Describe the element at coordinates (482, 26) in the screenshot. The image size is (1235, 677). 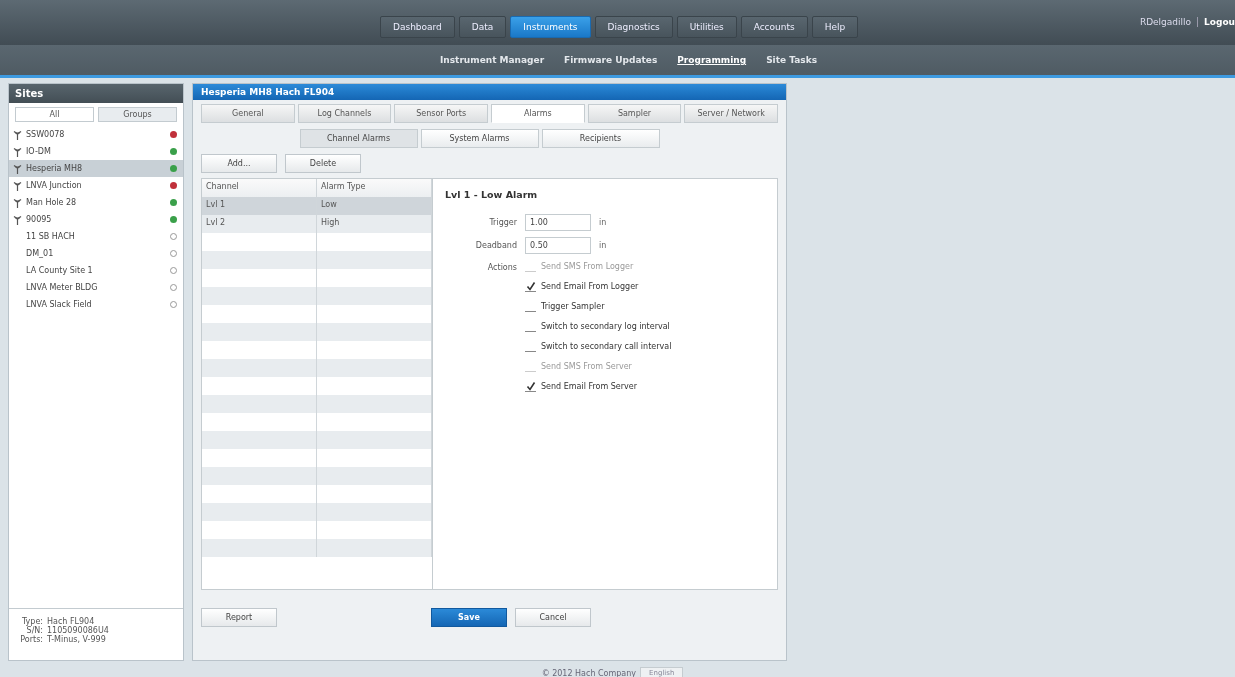
I see `nav-tab: Data` at that location.